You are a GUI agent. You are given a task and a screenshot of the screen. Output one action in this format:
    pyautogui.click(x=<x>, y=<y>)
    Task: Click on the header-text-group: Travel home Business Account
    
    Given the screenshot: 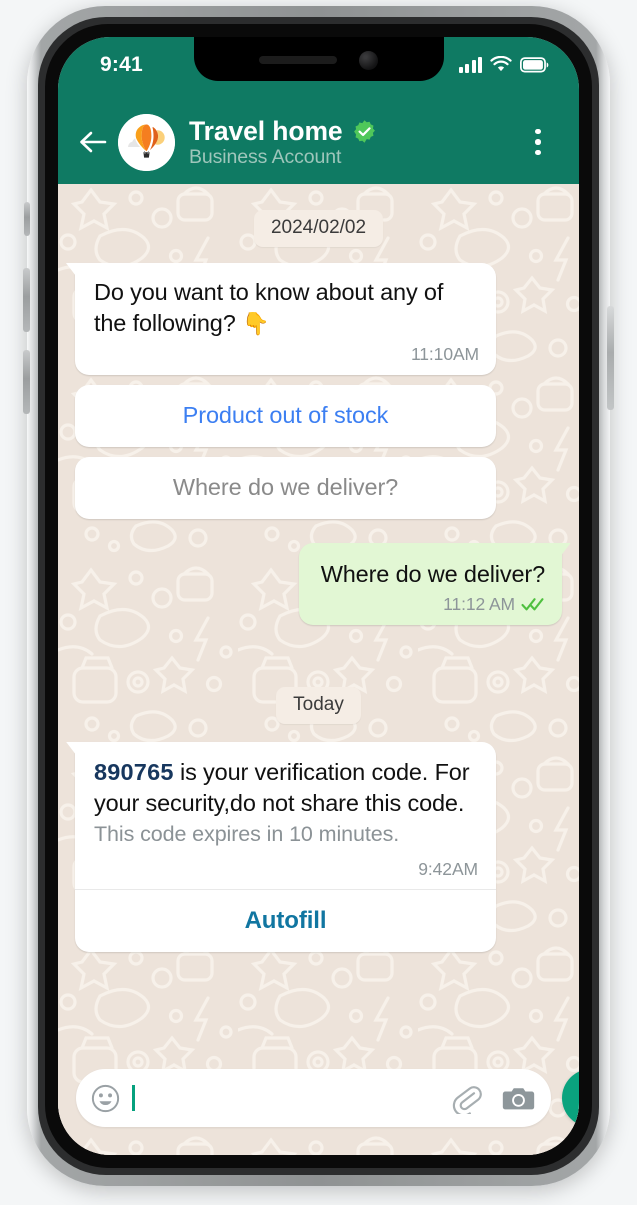 What is the action you would take?
    pyautogui.click(x=356, y=142)
    